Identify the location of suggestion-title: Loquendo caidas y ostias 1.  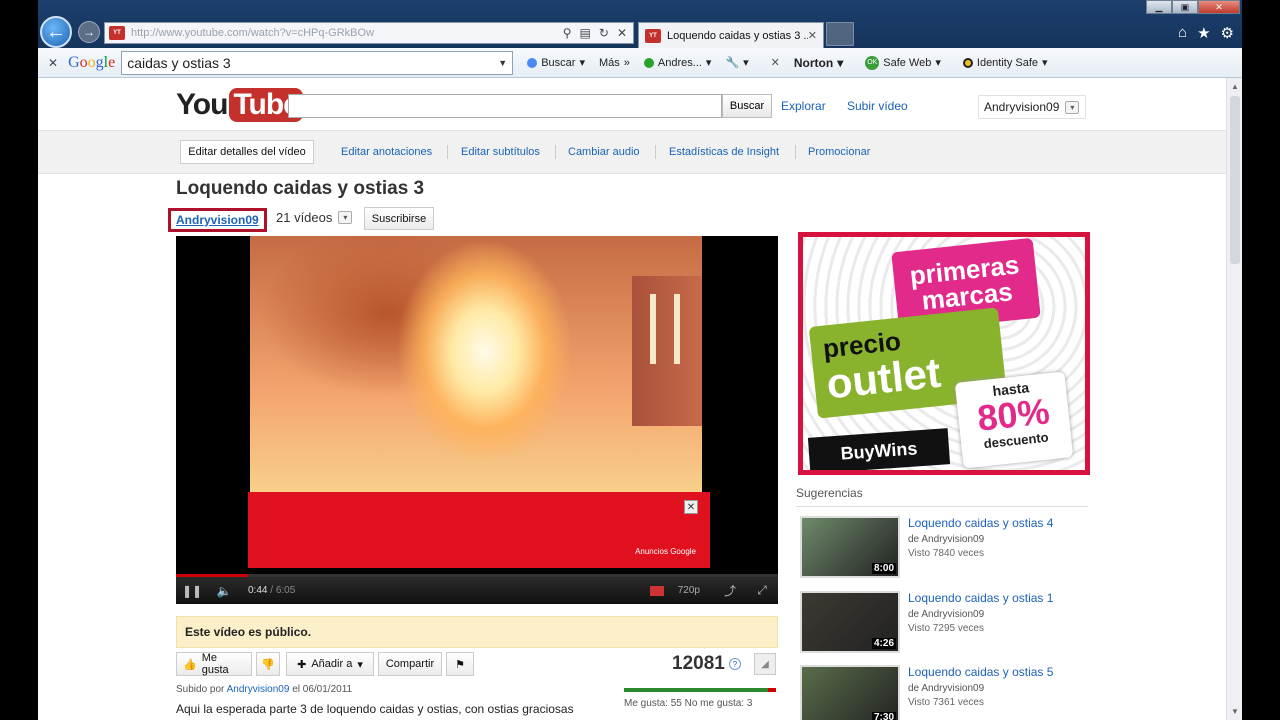
(980, 598).